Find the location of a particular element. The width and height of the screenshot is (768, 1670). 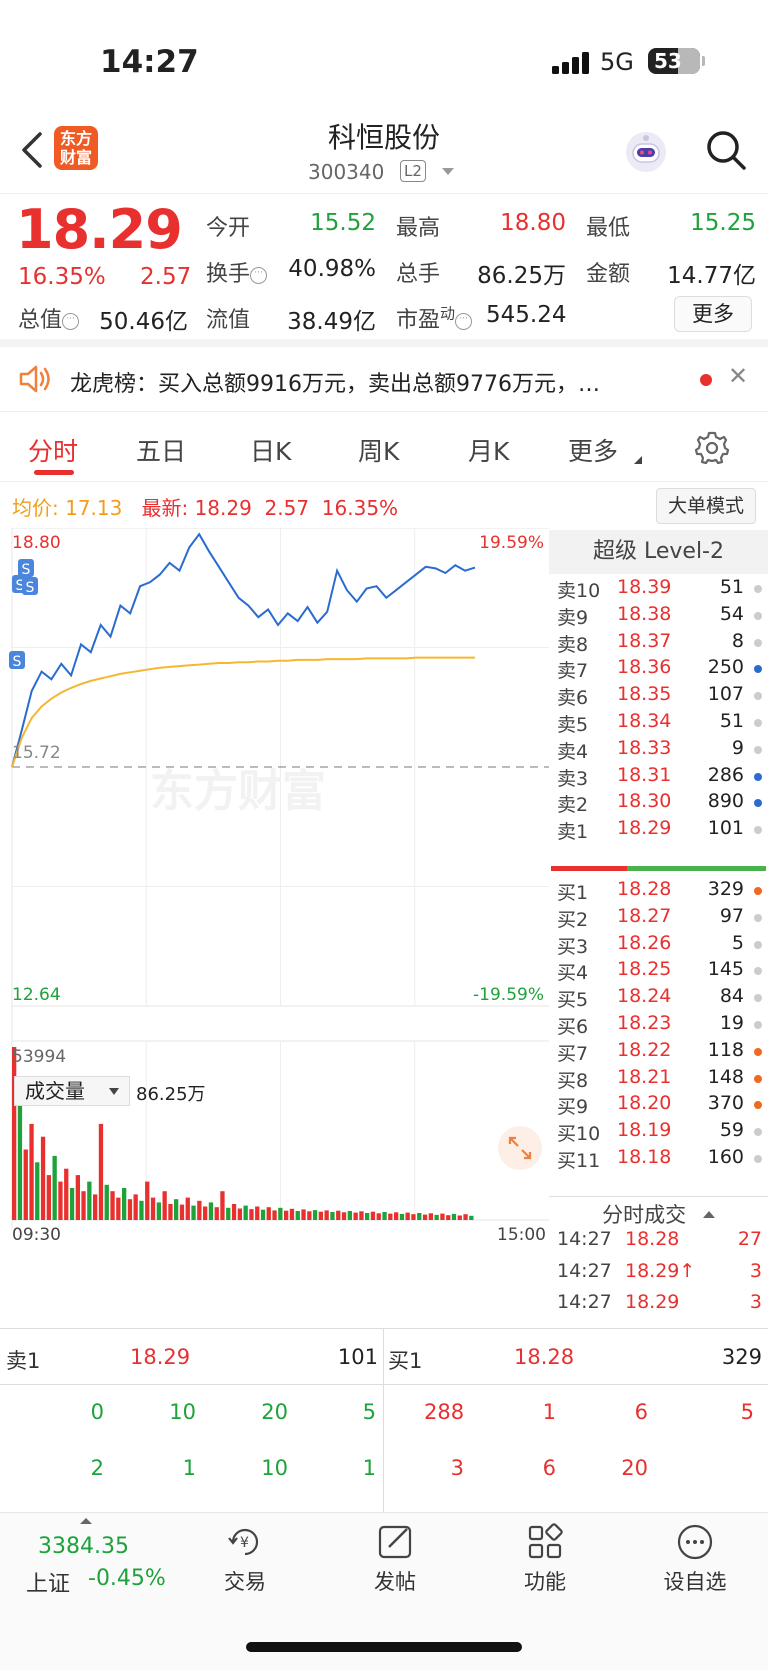

bid-row: 买10 18.19 59 is located at coordinates (659, 1133).